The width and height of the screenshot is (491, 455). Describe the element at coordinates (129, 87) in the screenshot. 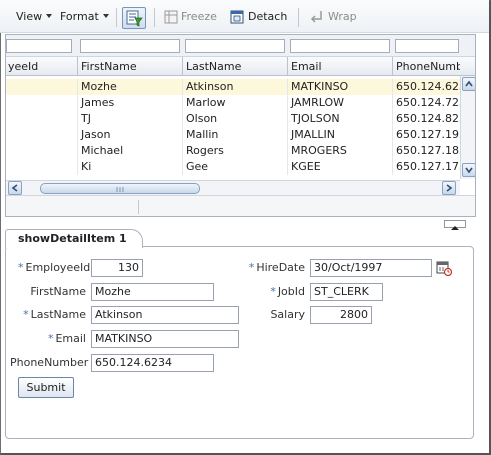

I see `cell-firstname: Mozhe` at that location.